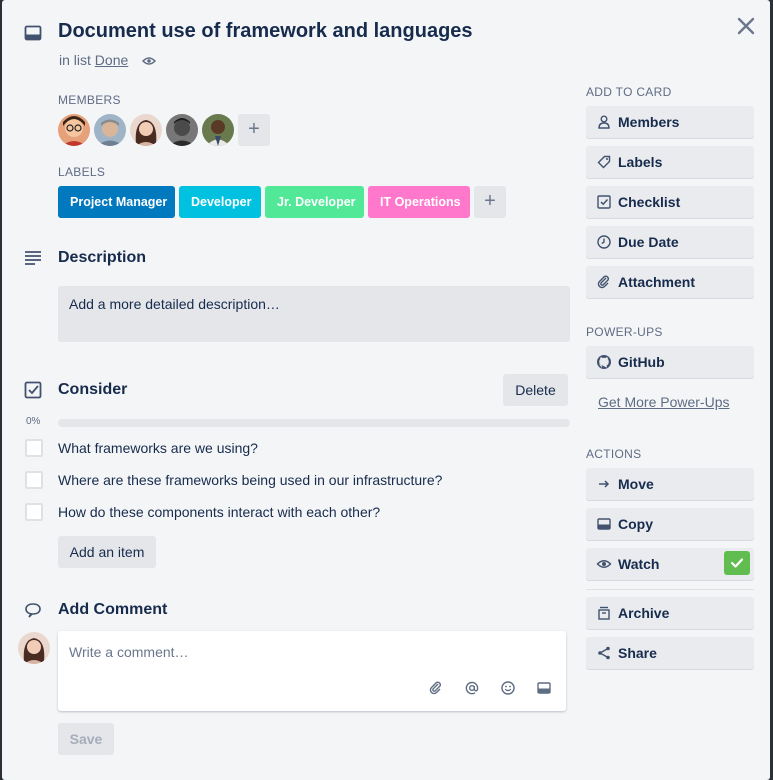  I want to click on attachment-icon, so click(437, 689).